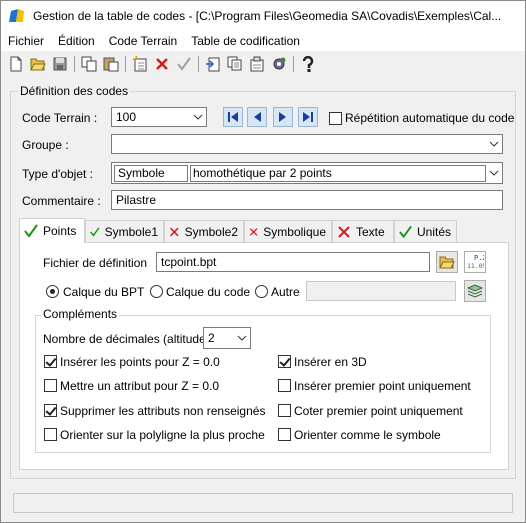 Image resolution: width=526 pixels, height=523 pixels. What do you see at coordinates (293, 262) in the screenshot?
I see `fichier-field: tcpoint.bpt` at bounding box center [293, 262].